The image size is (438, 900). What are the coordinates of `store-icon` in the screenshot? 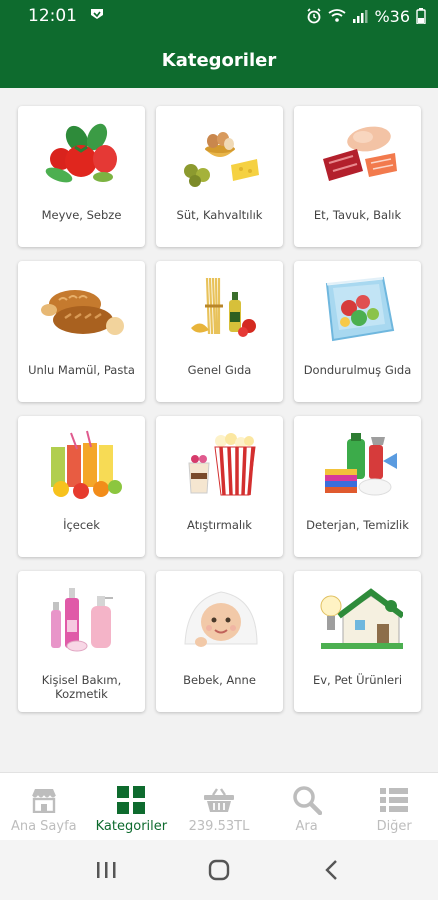 It's located at (44, 800).